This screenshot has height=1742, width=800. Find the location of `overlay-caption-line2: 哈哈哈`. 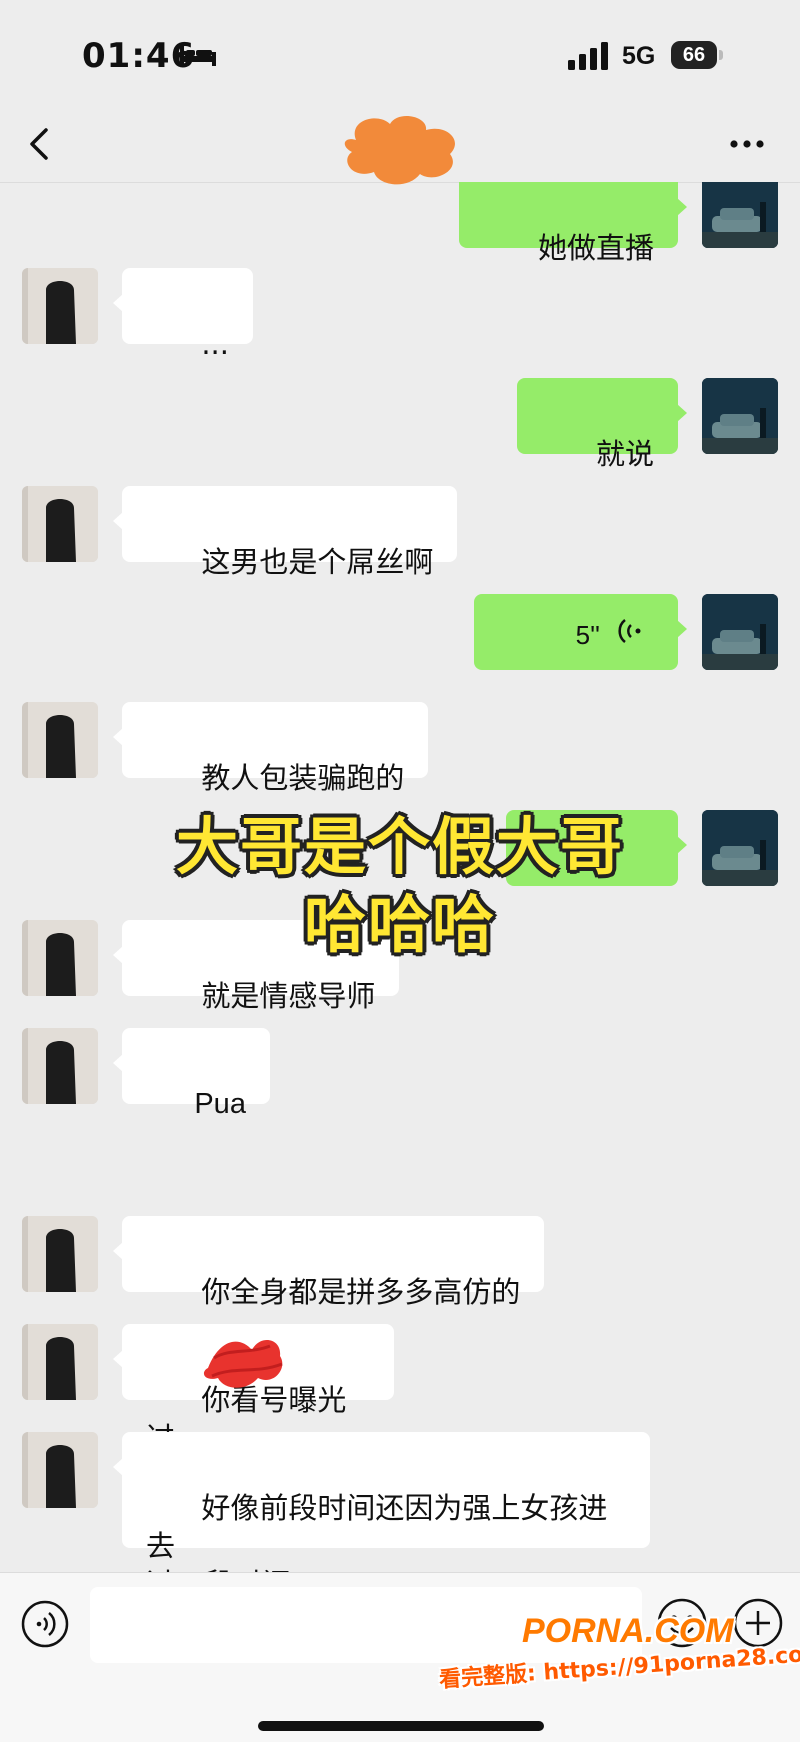

overlay-caption-line2: 哈哈哈 is located at coordinates (399, 924).